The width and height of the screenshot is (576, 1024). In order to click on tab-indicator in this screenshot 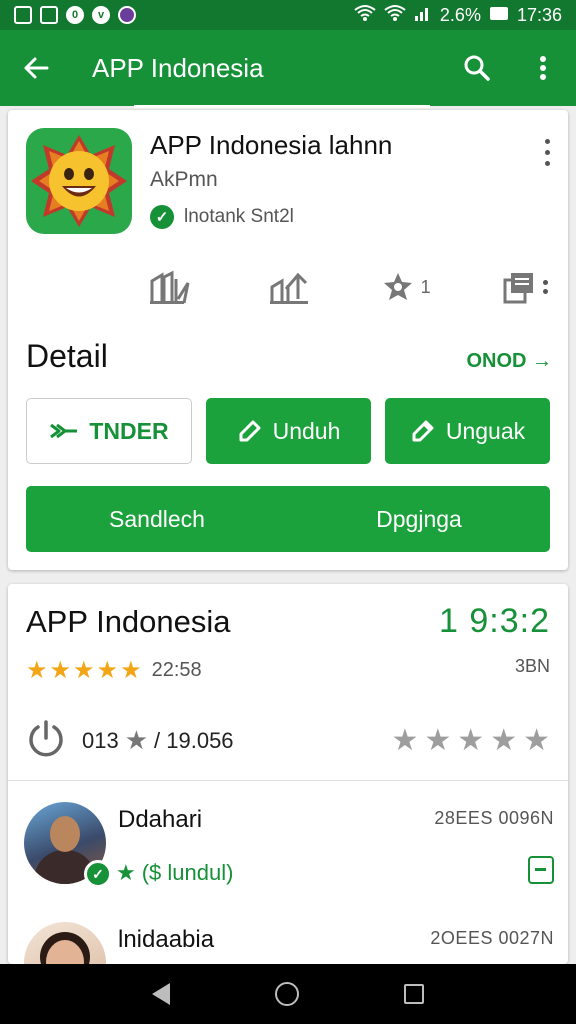, I will do `click(282, 106)`.